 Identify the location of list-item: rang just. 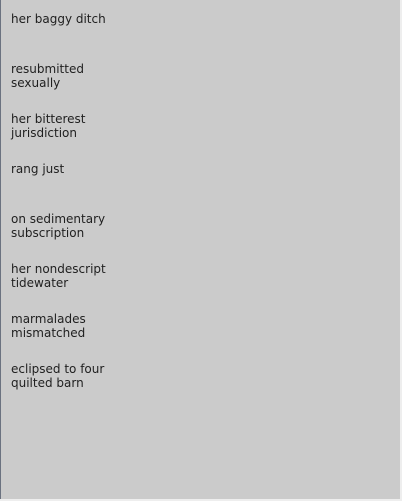
(66, 187).